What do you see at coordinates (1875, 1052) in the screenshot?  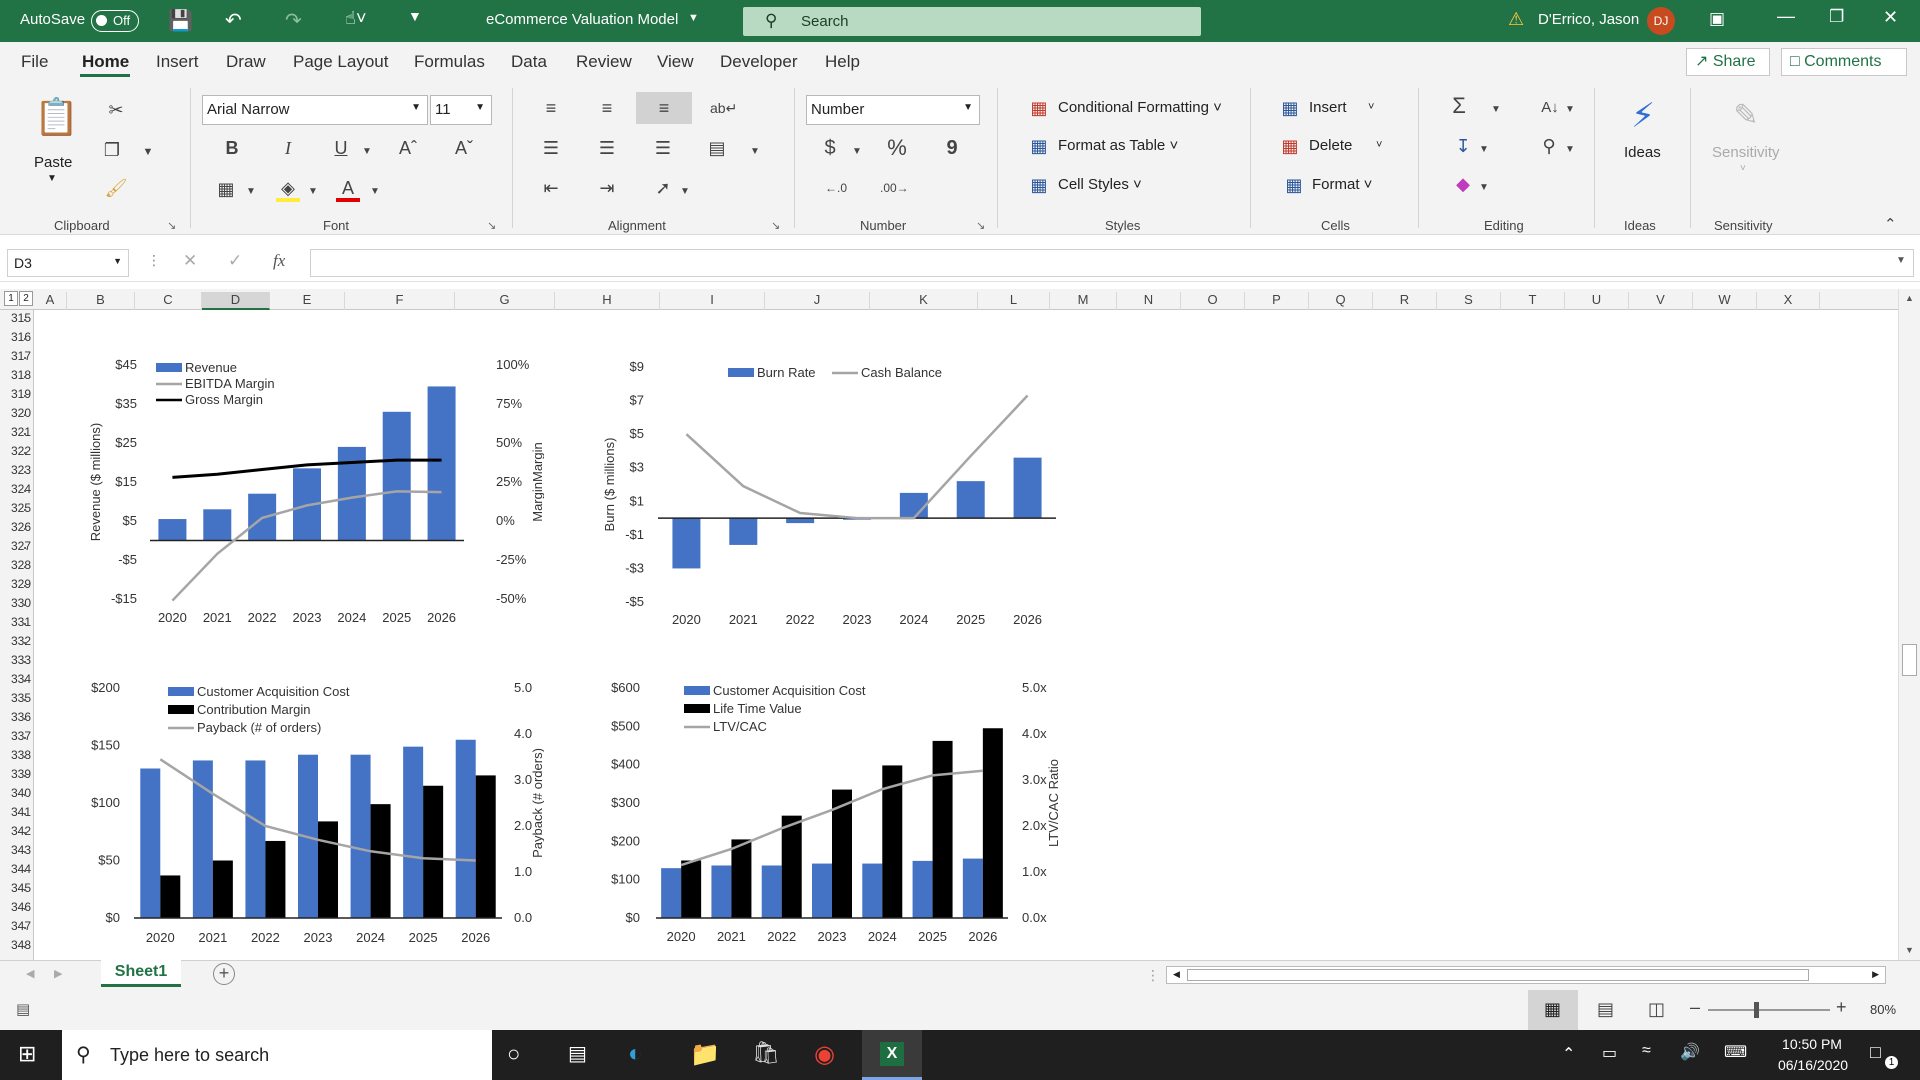 I see `notification-icon: □` at bounding box center [1875, 1052].